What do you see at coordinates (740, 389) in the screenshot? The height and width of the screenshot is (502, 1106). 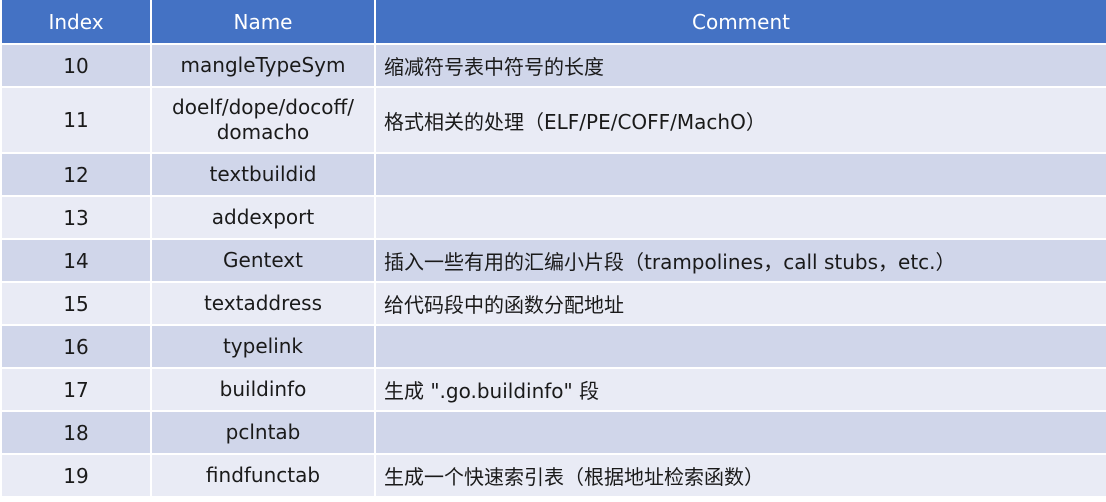 I see `comment-cell: 生成 ".go.buildinfo" 段` at bounding box center [740, 389].